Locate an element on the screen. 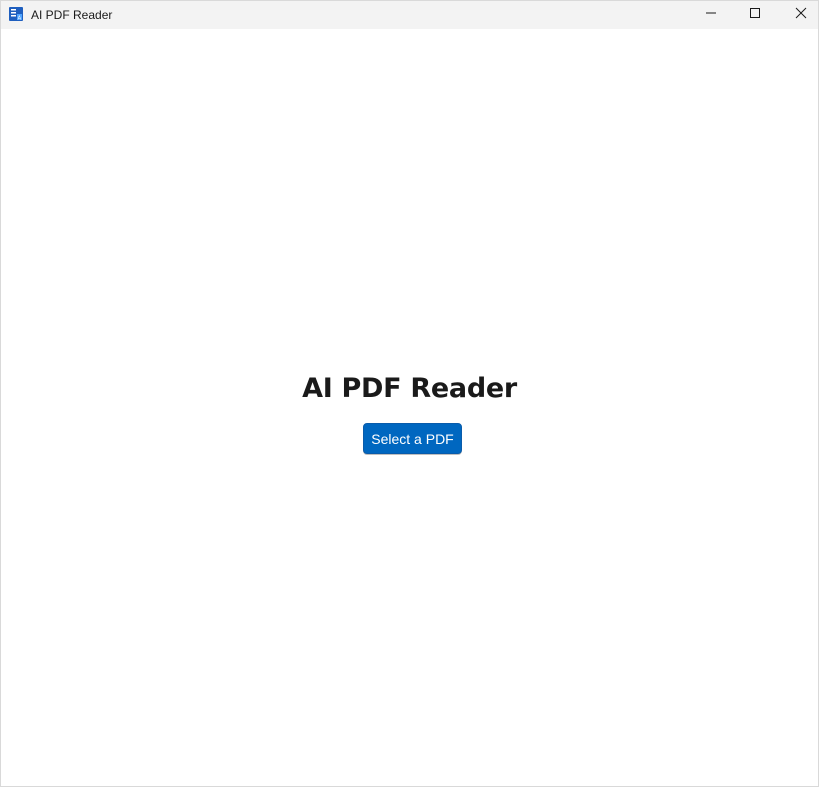  maximize-button is located at coordinates (755, 15).